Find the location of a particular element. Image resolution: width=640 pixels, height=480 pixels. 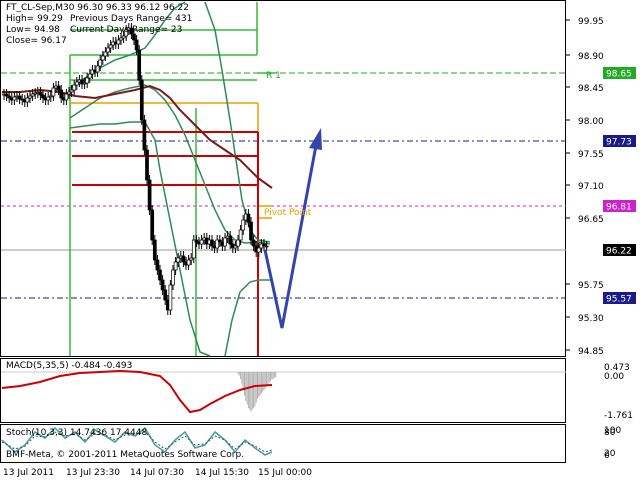

price-badge-label: 96.22 is located at coordinates (619, 252).